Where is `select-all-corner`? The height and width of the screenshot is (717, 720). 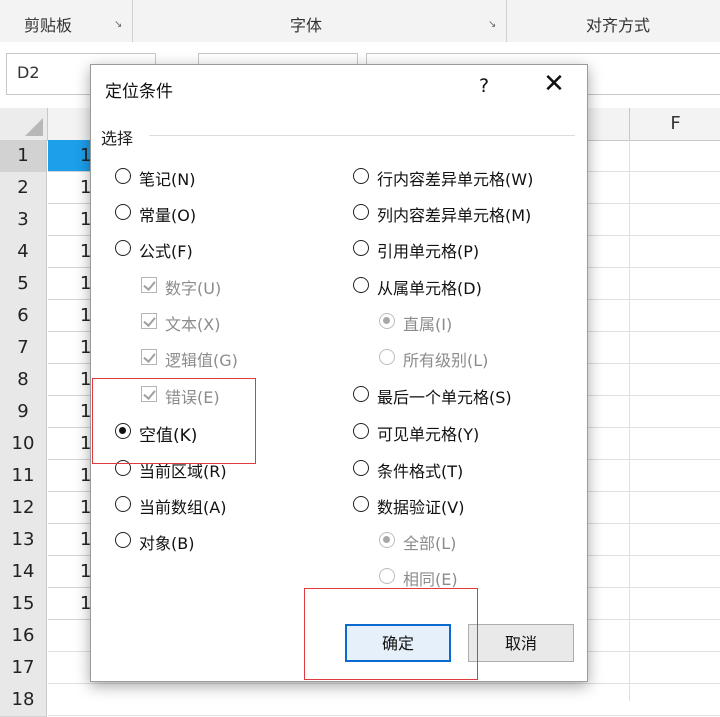 select-all-corner is located at coordinates (24, 124).